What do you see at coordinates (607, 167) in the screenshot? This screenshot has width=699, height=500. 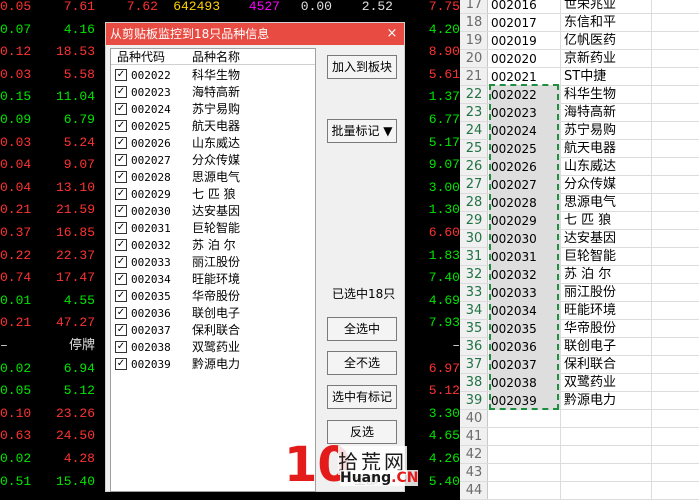 I see `name-cell: 山东威达` at bounding box center [607, 167].